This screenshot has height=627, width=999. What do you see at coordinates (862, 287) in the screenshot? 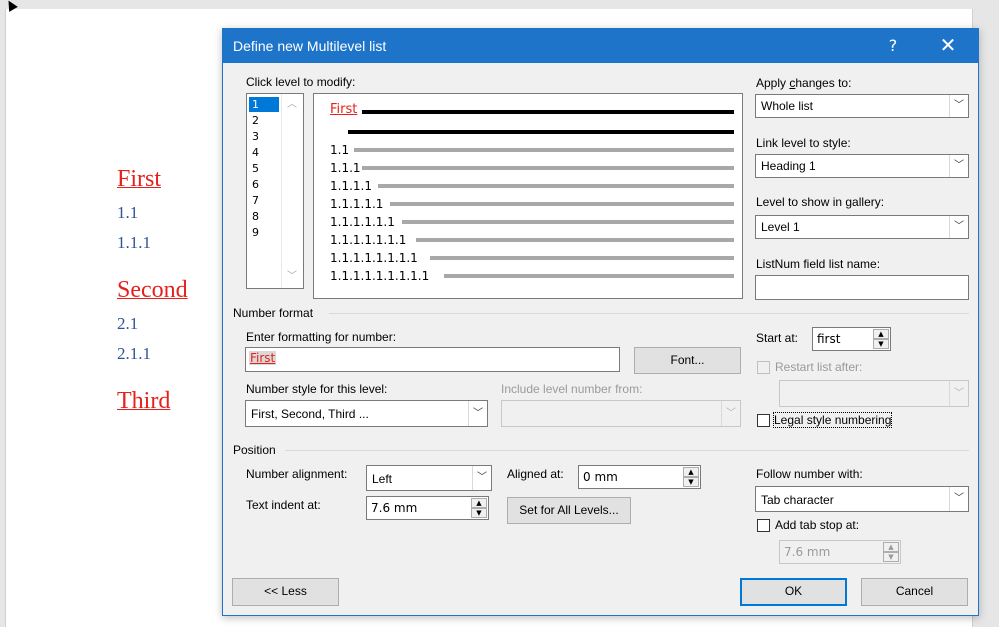
I see `listnum-field` at bounding box center [862, 287].